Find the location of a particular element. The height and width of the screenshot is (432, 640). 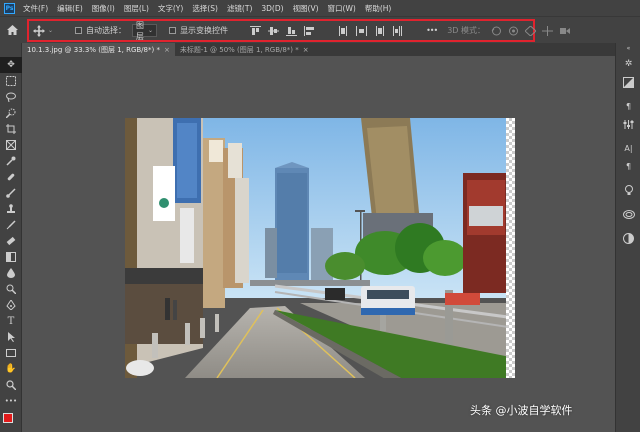

more-tools-icon: ••• is located at coordinates (11, 401).